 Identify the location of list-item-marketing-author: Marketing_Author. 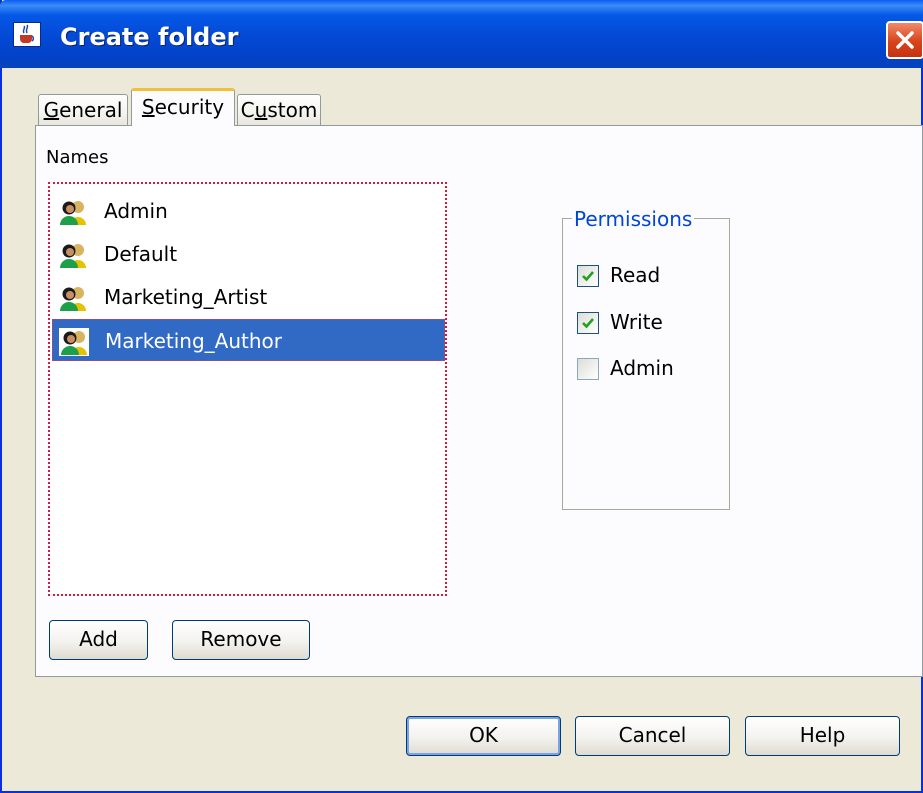
(248, 340).